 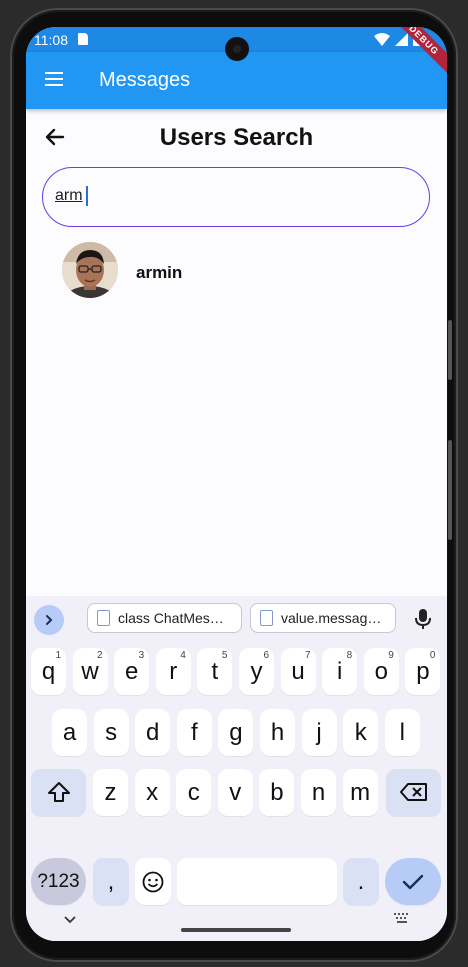 I want to click on checkmark-icon, so click(x=413, y=882).